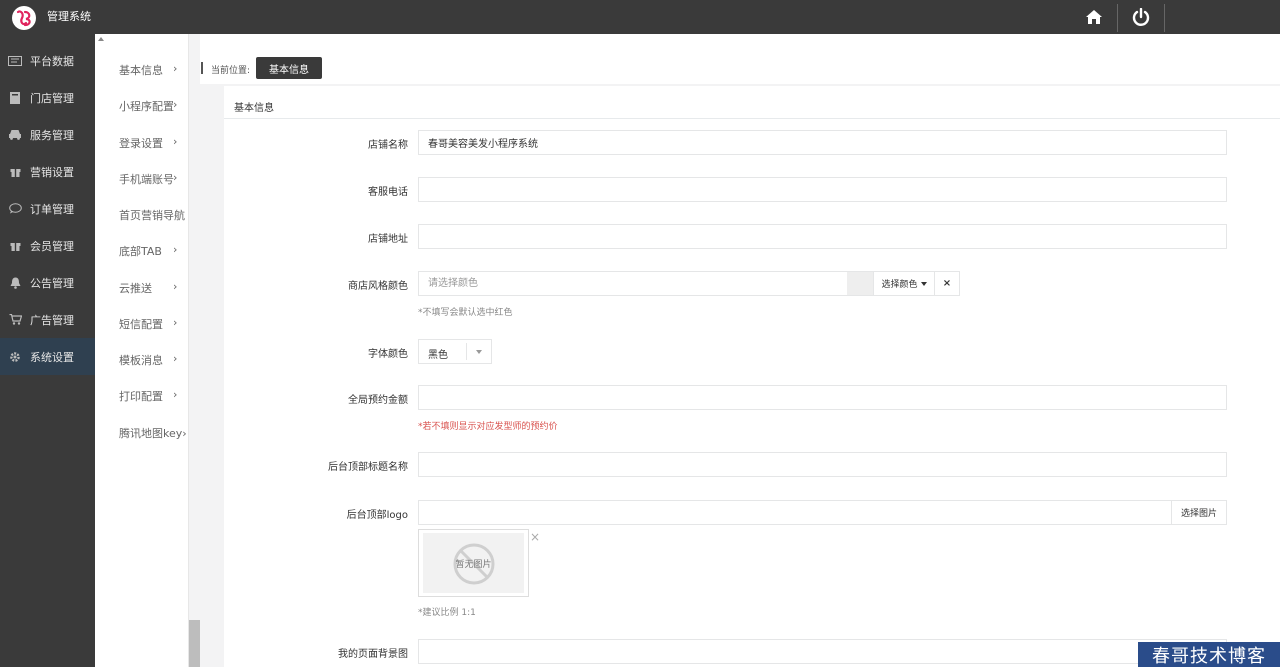 This screenshot has height=667, width=1280. I want to click on choose-color-button: 选择颜色, so click(904, 283).